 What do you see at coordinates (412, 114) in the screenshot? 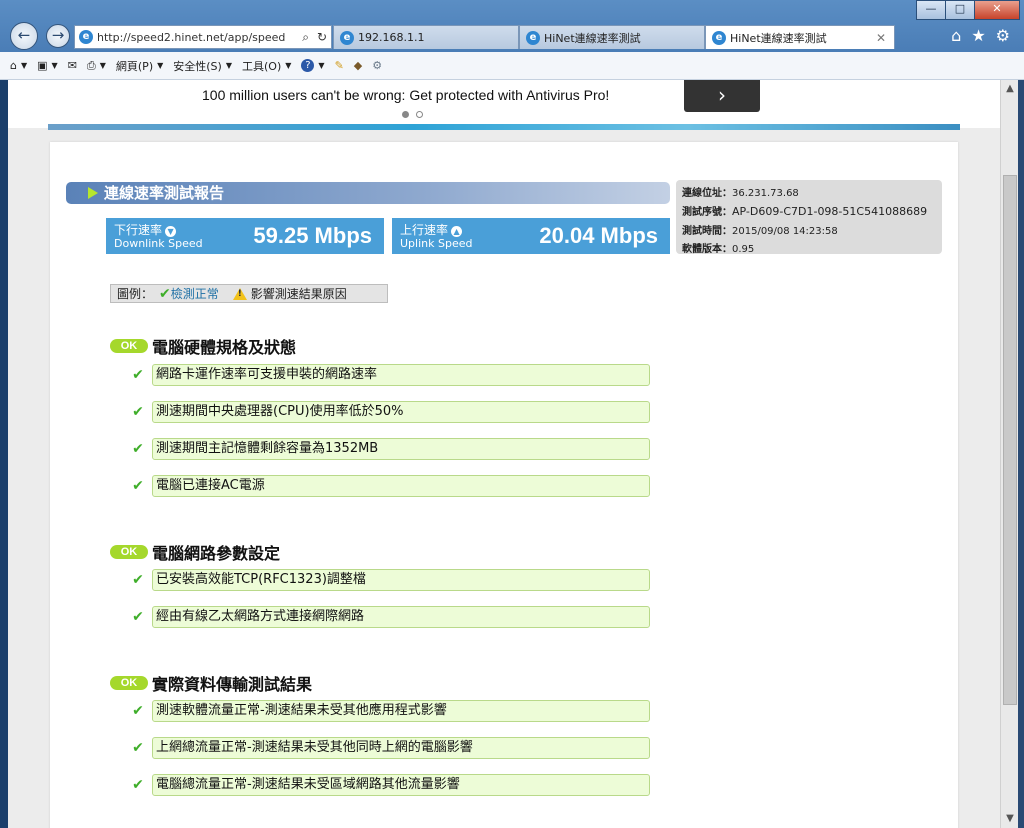
I see `ad-carousel-dots` at bounding box center [412, 114].